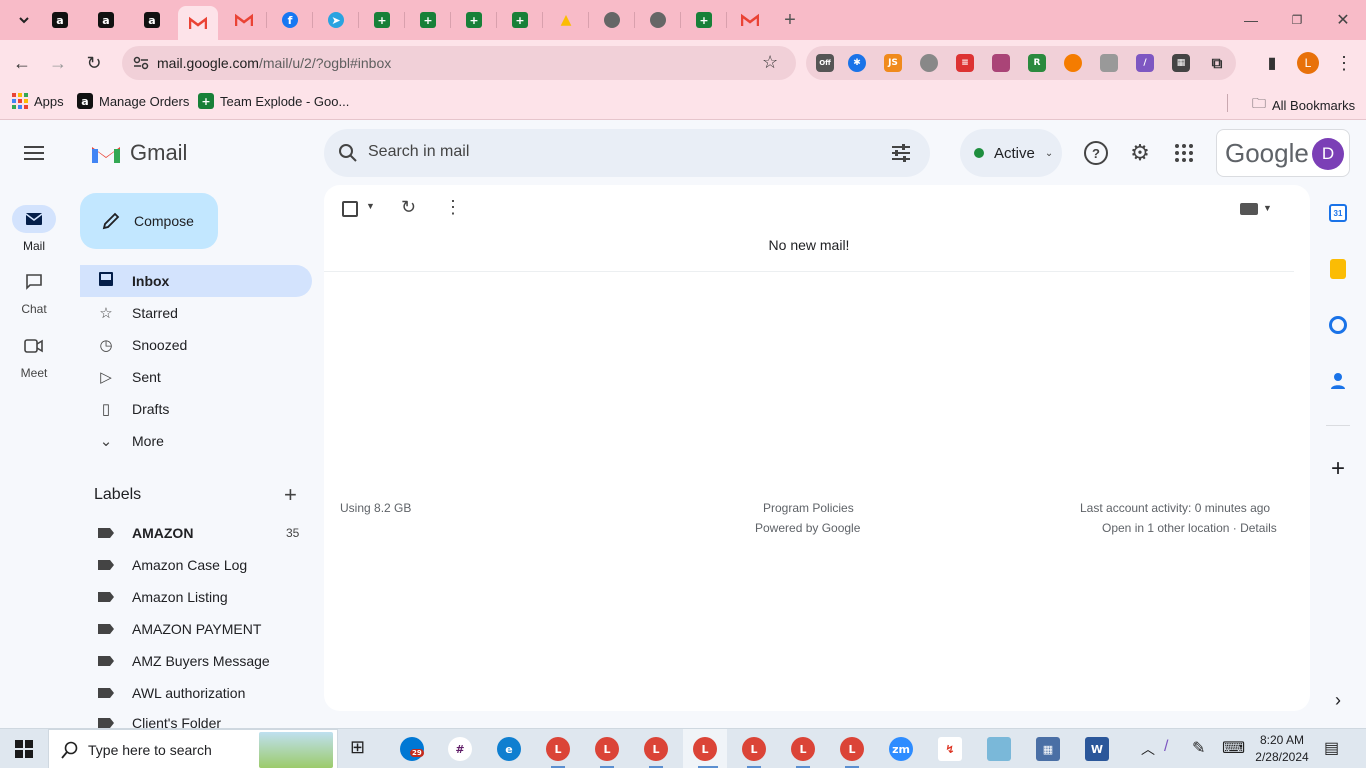  Describe the element at coordinates (857, 63) in the screenshot. I see `ext-plugin-icon: ✱` at that location.